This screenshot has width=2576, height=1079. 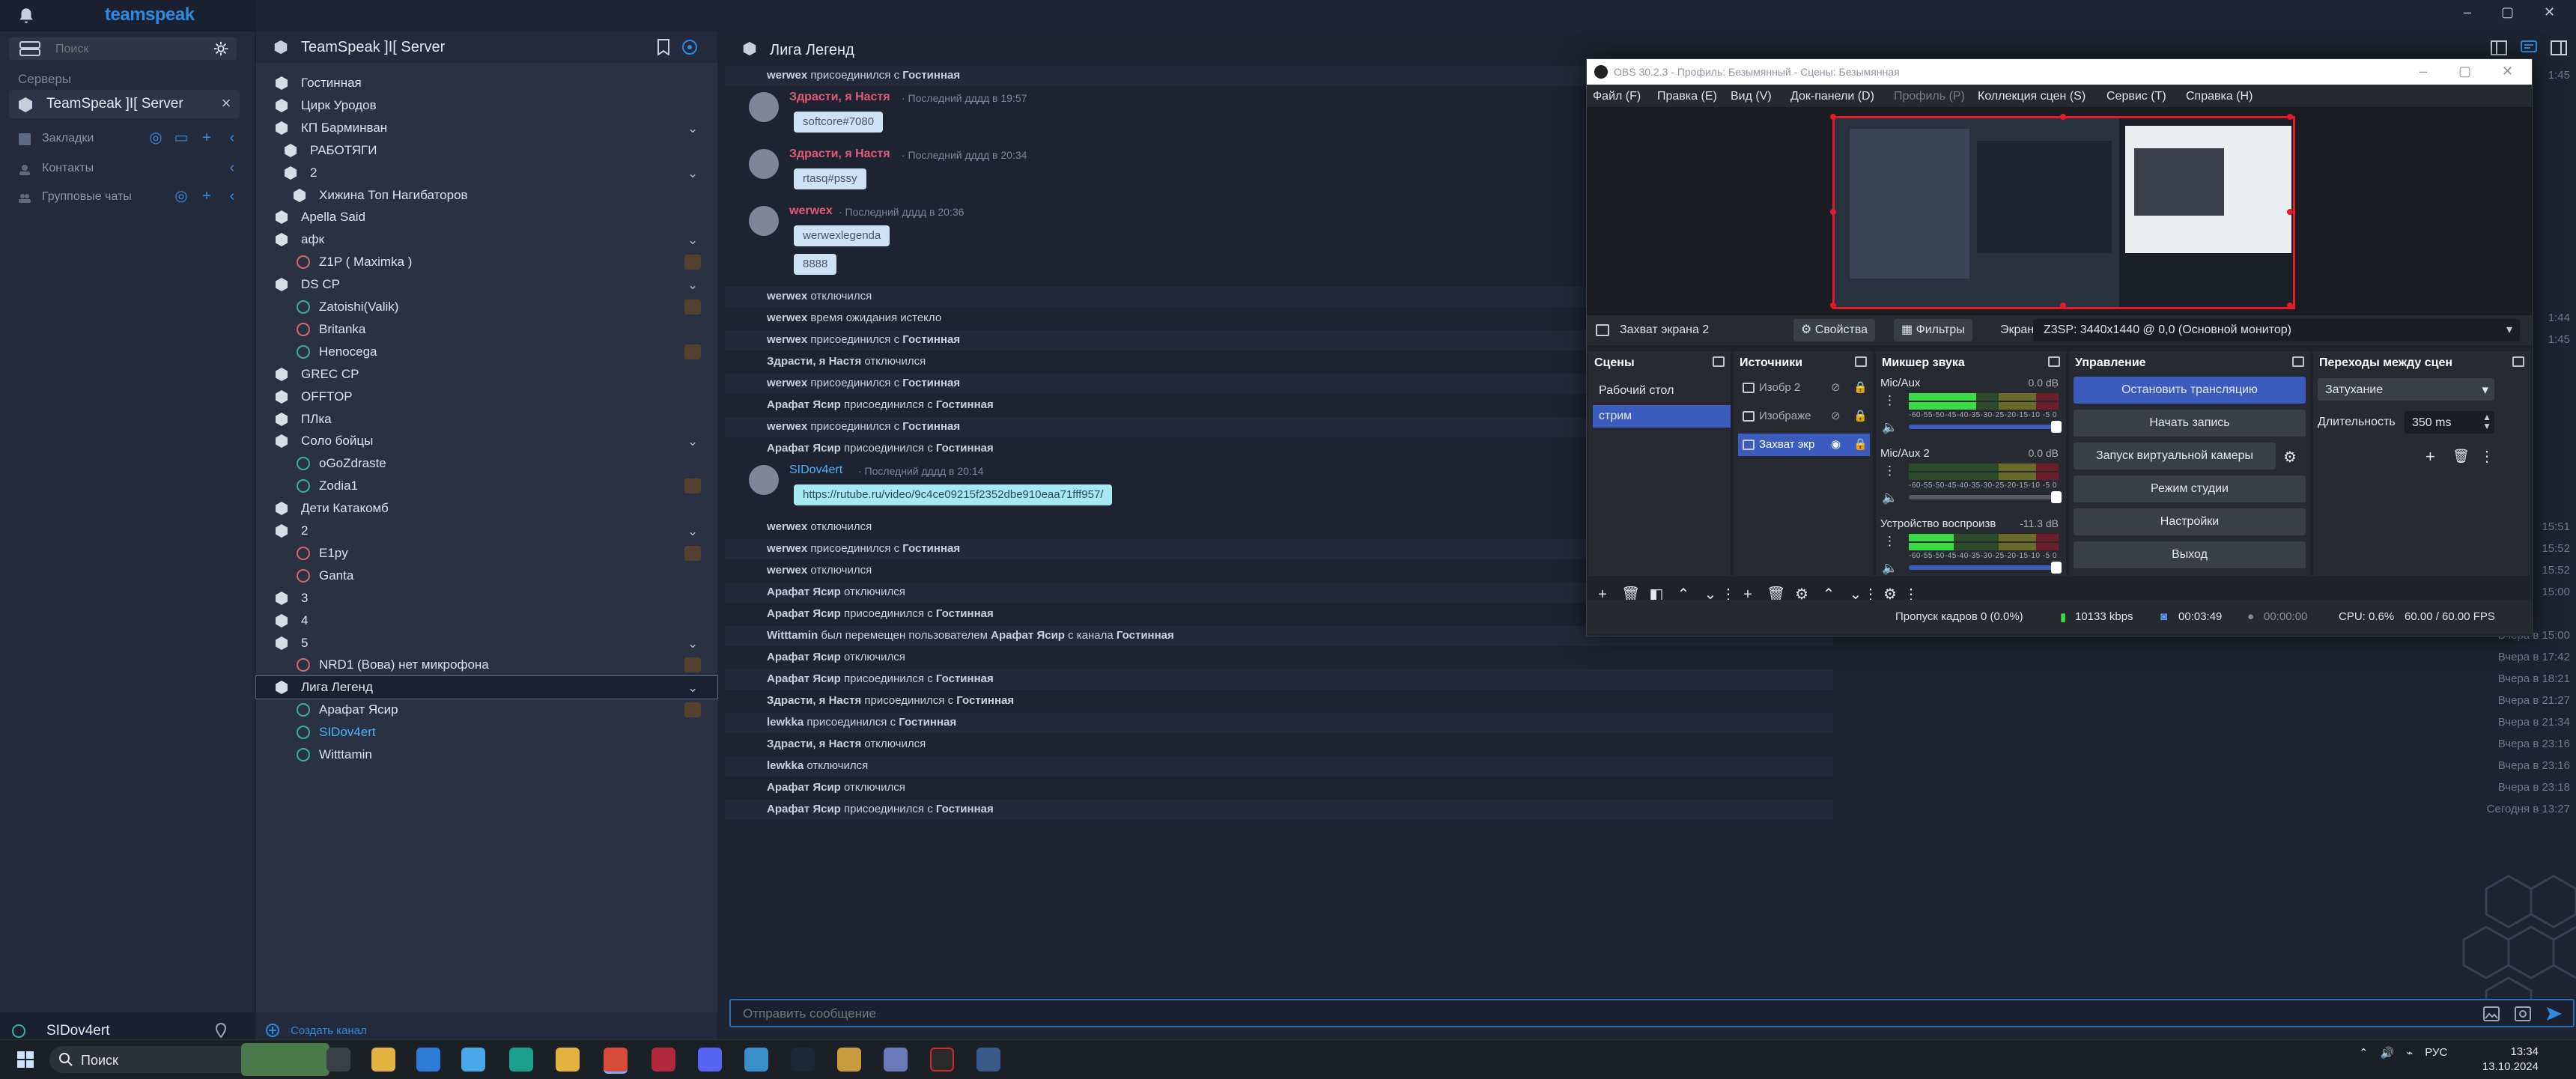 What do you see at coordinates (486, 688) in the screenshot?
I see `tree-channel-row: Лига Легенд ⌄` at bounding box center [486, 688].